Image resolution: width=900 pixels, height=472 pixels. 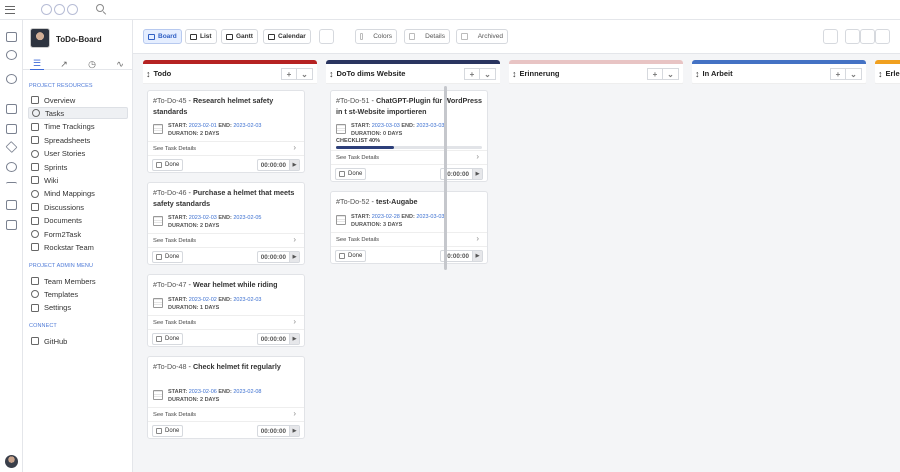 I want to click on colors-toggle: Colors, so click(x=376, y=36).